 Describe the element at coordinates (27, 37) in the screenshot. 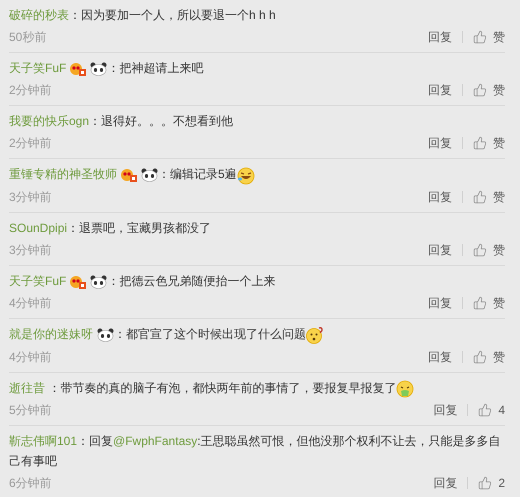

I see `timestamp: 50秒前` at that location.